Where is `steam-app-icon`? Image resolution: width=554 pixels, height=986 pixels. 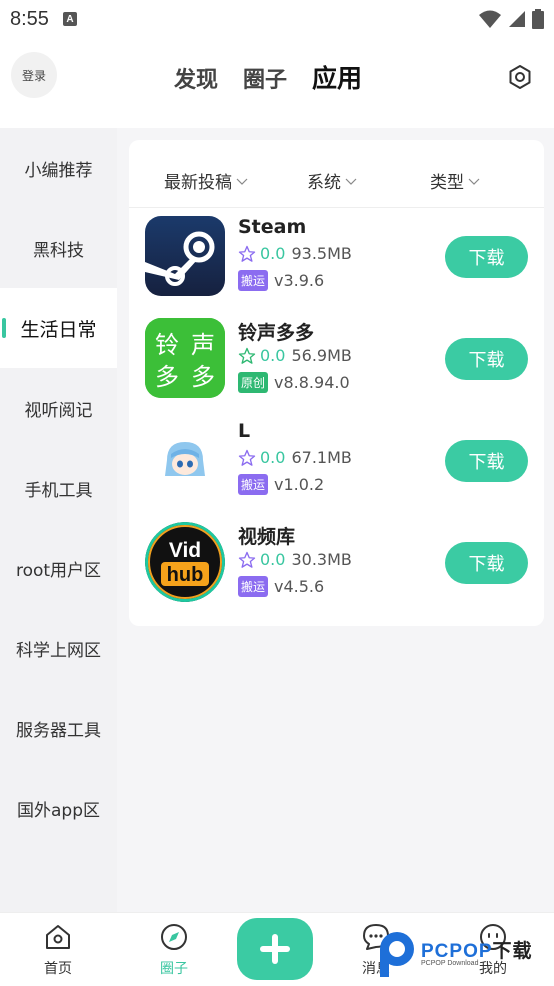 steam-app-icon is located at coordinates (185, 256).